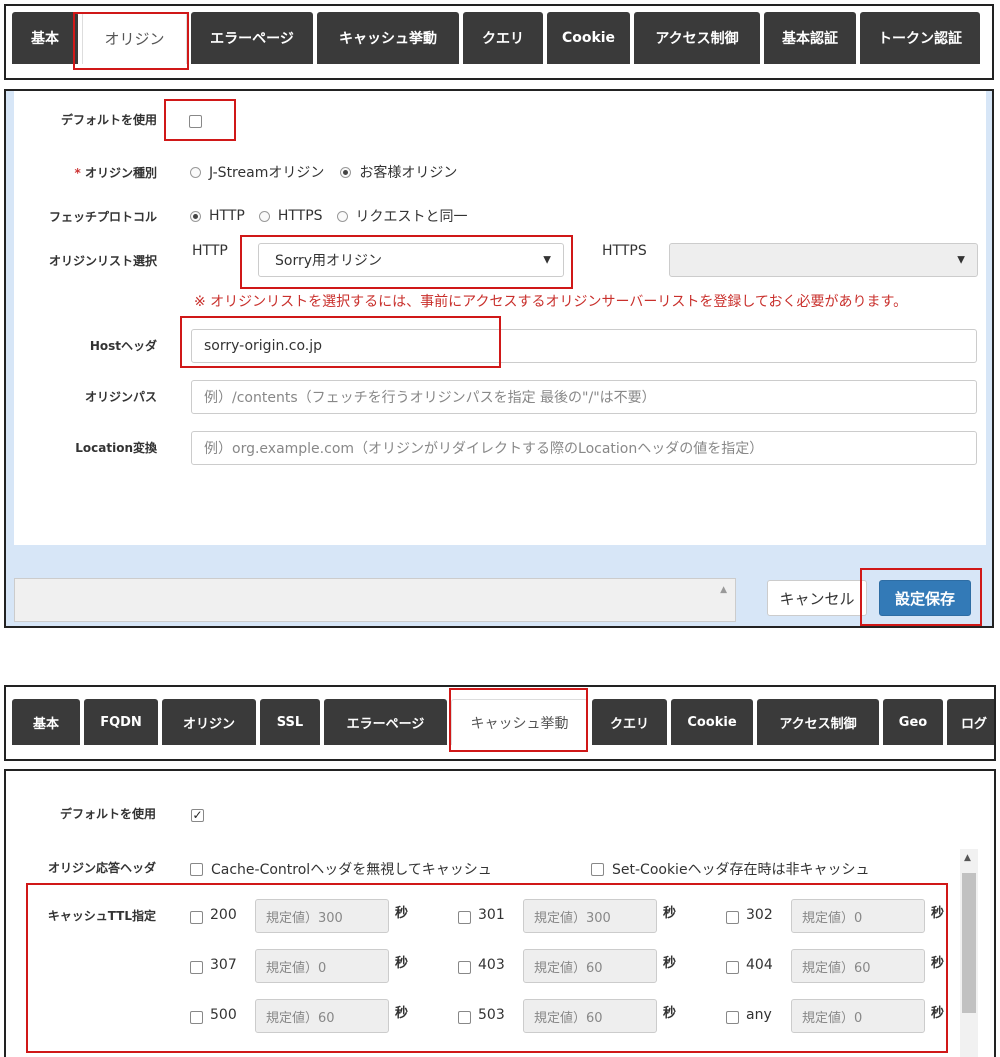 Image resolution: width=1000 pixels, height=1057 pixels. Describe the element at coordinates (921, 597) in the screenshot. I see `highlight-save-button` at that location.